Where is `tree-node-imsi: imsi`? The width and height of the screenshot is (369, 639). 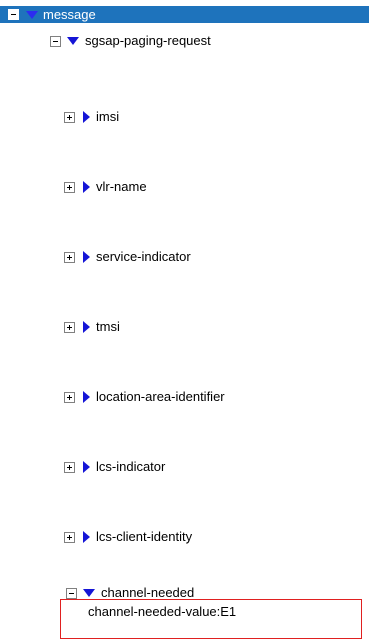 tree-node-imsi: imsi is located at coordinates (59, 117).